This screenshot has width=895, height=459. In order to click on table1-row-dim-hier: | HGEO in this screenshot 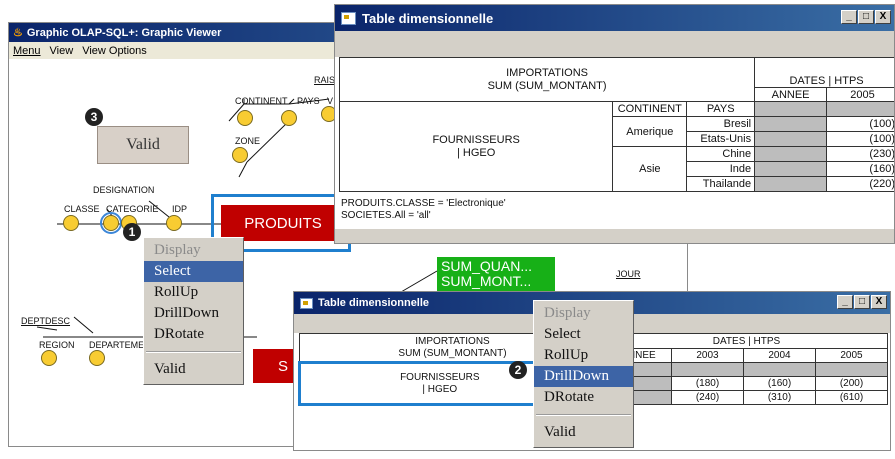, I will do `click(476, 152)`.